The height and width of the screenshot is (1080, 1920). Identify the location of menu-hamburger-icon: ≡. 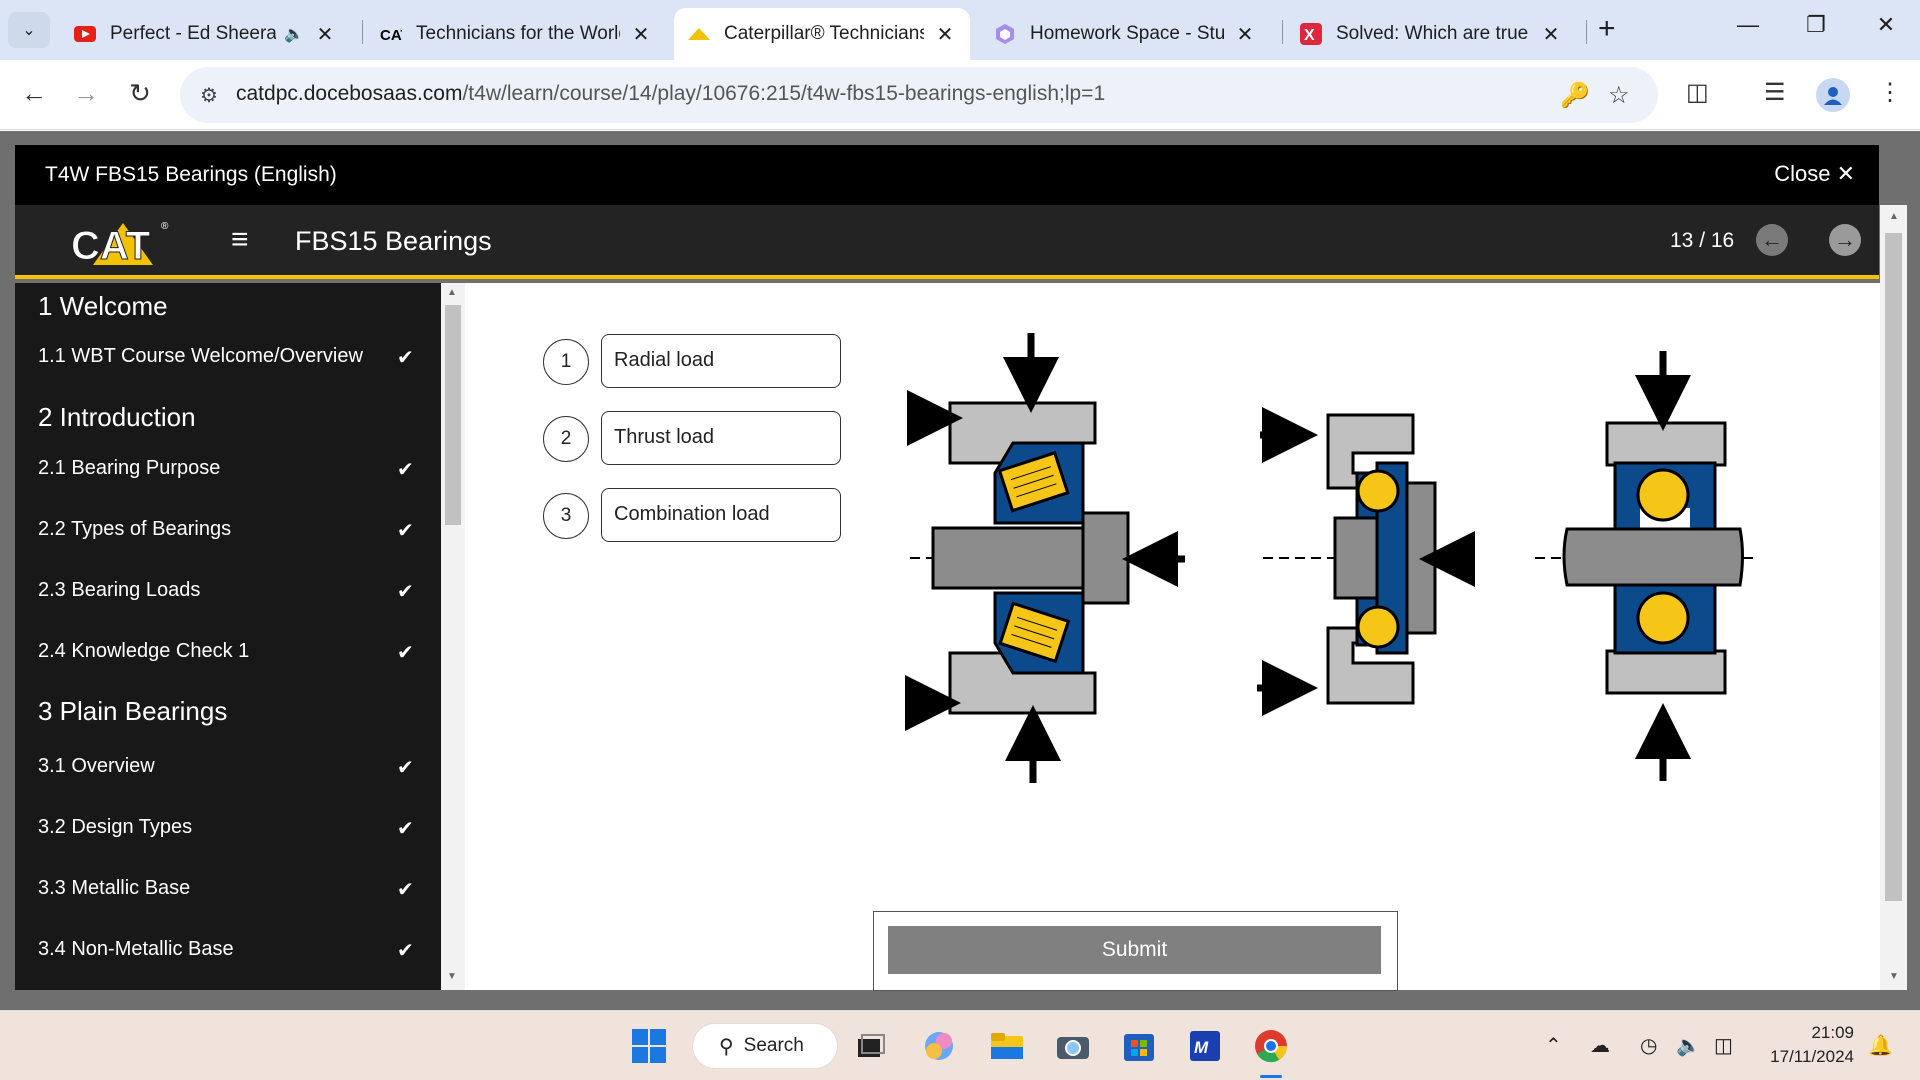
(240, 240).